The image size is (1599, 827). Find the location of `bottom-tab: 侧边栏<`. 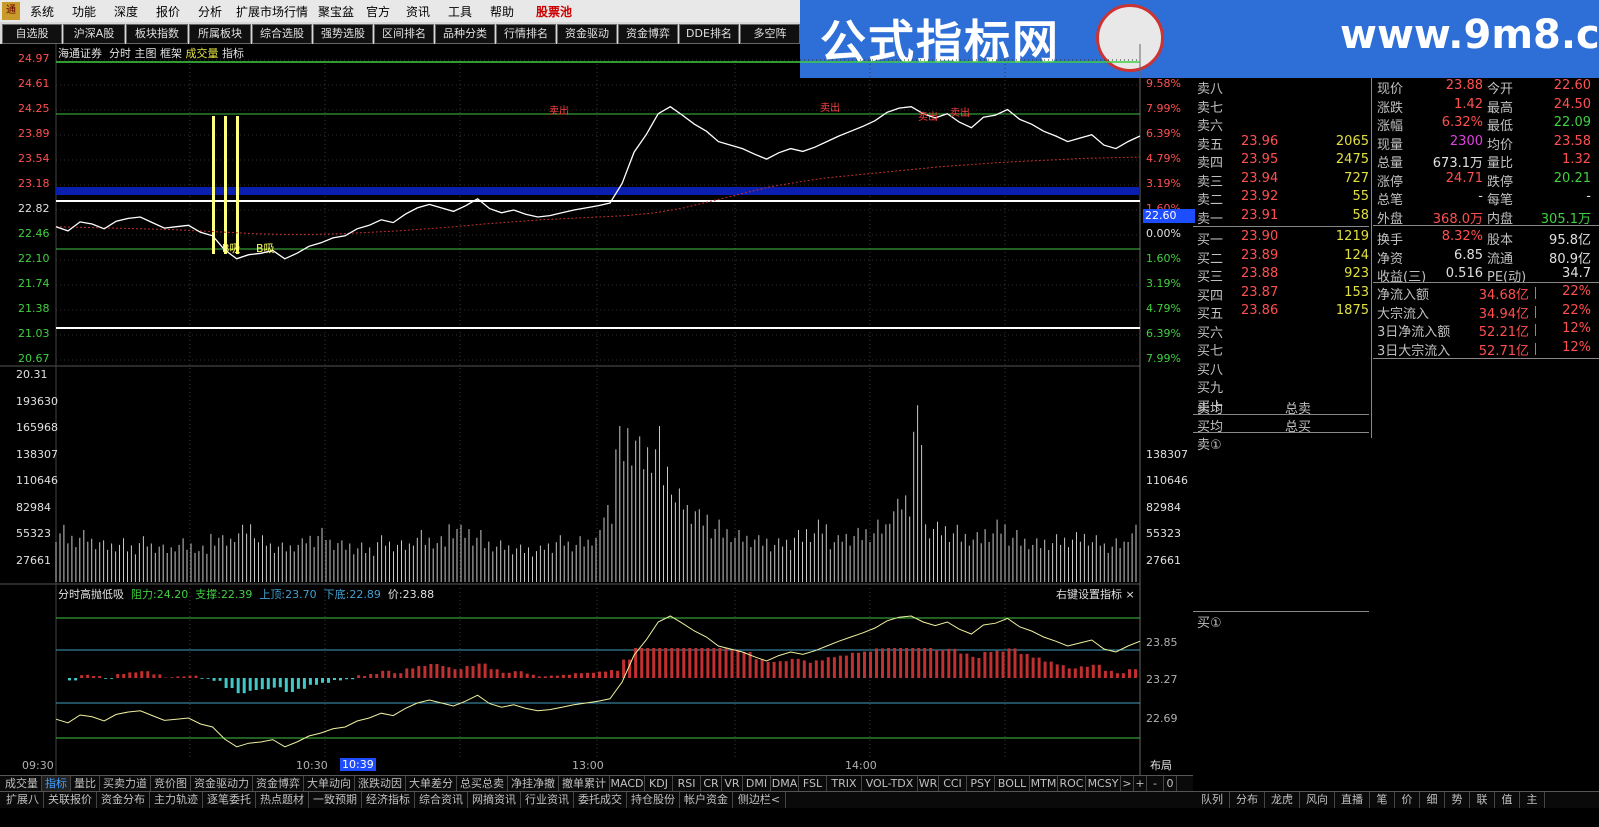

bottom-tab: 侧边栏< is located at coordinates (759, 800).